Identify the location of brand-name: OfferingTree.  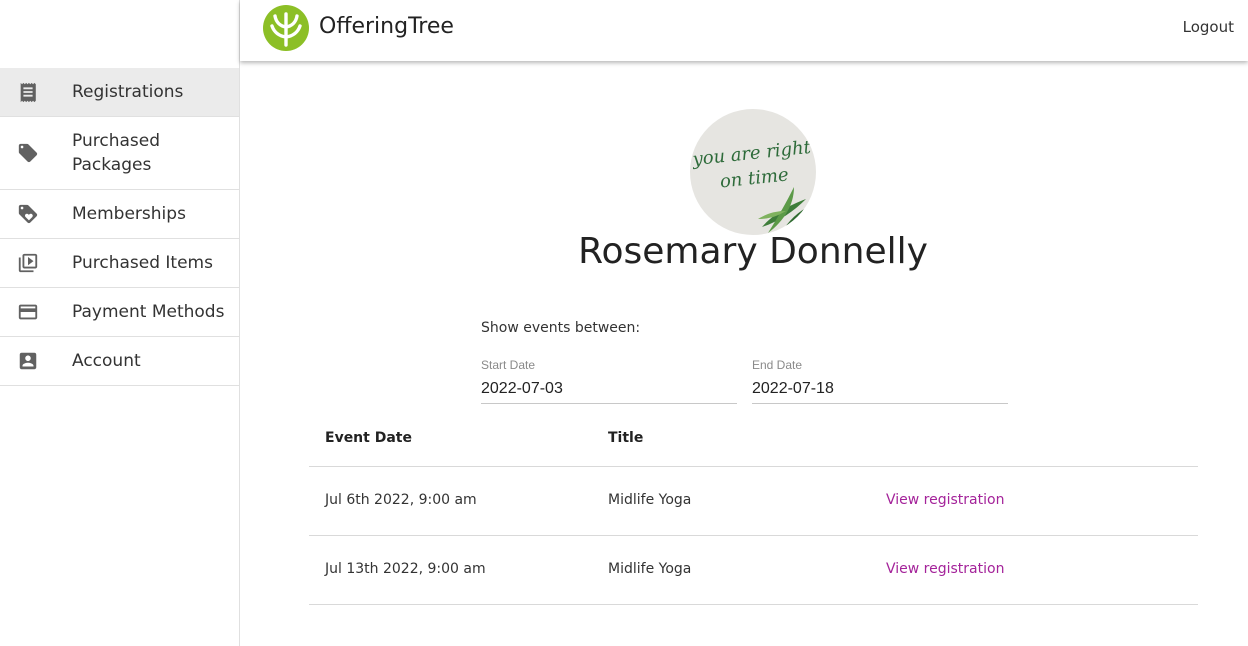
(386, 26).